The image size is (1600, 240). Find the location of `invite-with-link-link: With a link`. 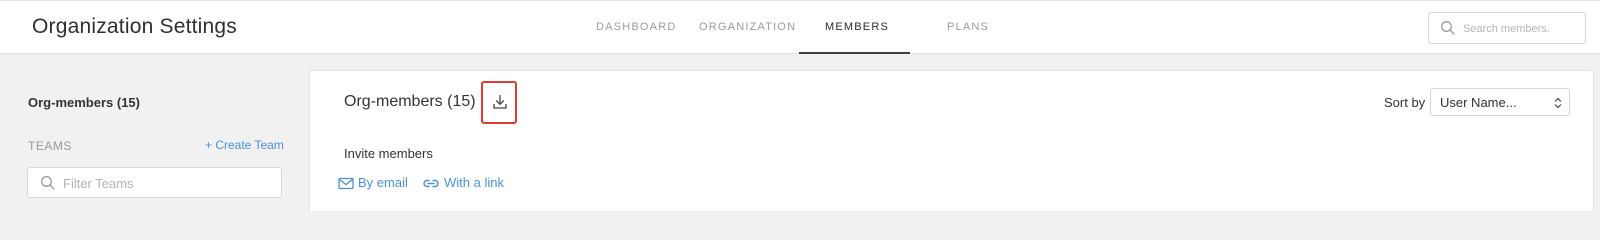

invite-with-link-link: With a link is located at coordinates (463, 182).